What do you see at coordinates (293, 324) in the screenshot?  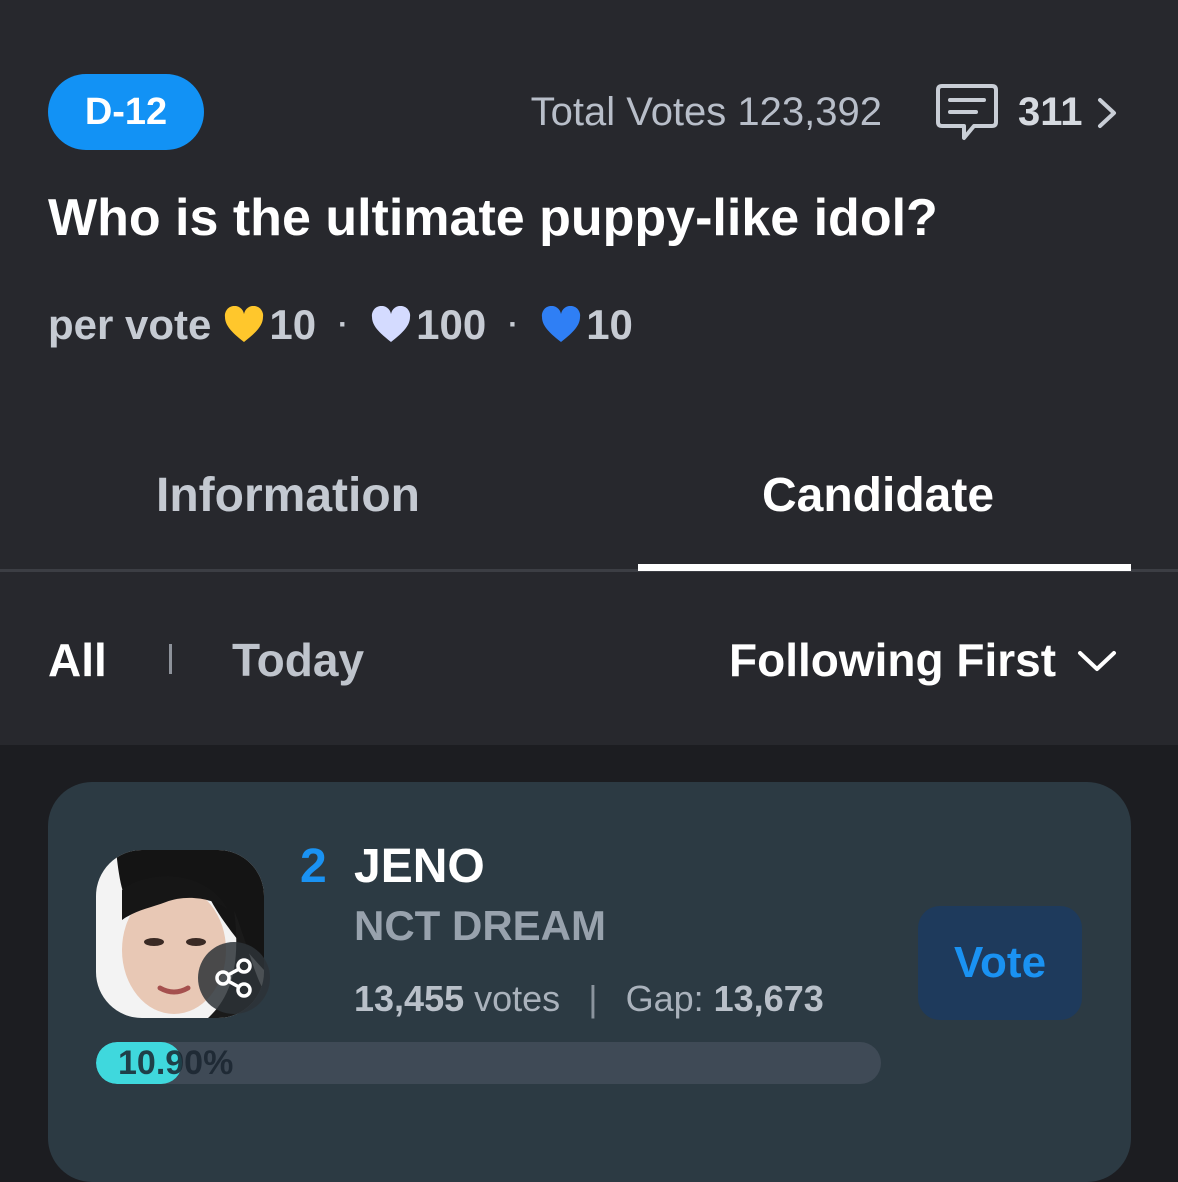 I see `gold-heart-cost: 10` at bounding box center [293, 324].